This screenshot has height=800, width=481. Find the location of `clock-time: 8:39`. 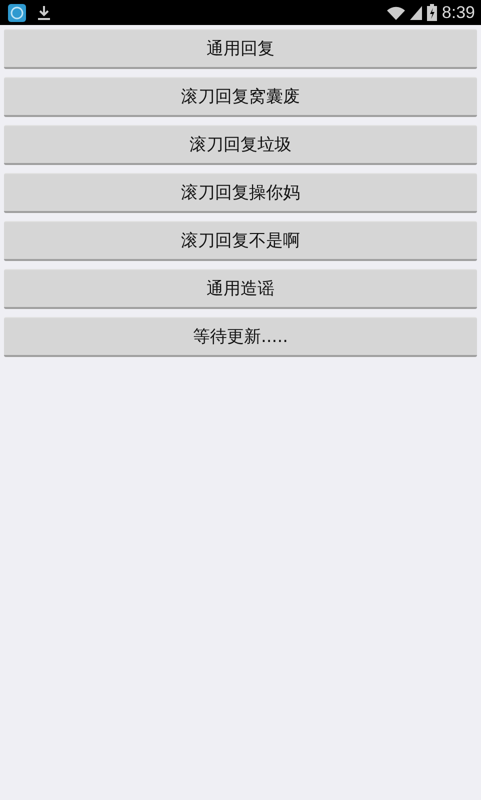

clock-time: 8:39 is located at coordinates (458, 12).